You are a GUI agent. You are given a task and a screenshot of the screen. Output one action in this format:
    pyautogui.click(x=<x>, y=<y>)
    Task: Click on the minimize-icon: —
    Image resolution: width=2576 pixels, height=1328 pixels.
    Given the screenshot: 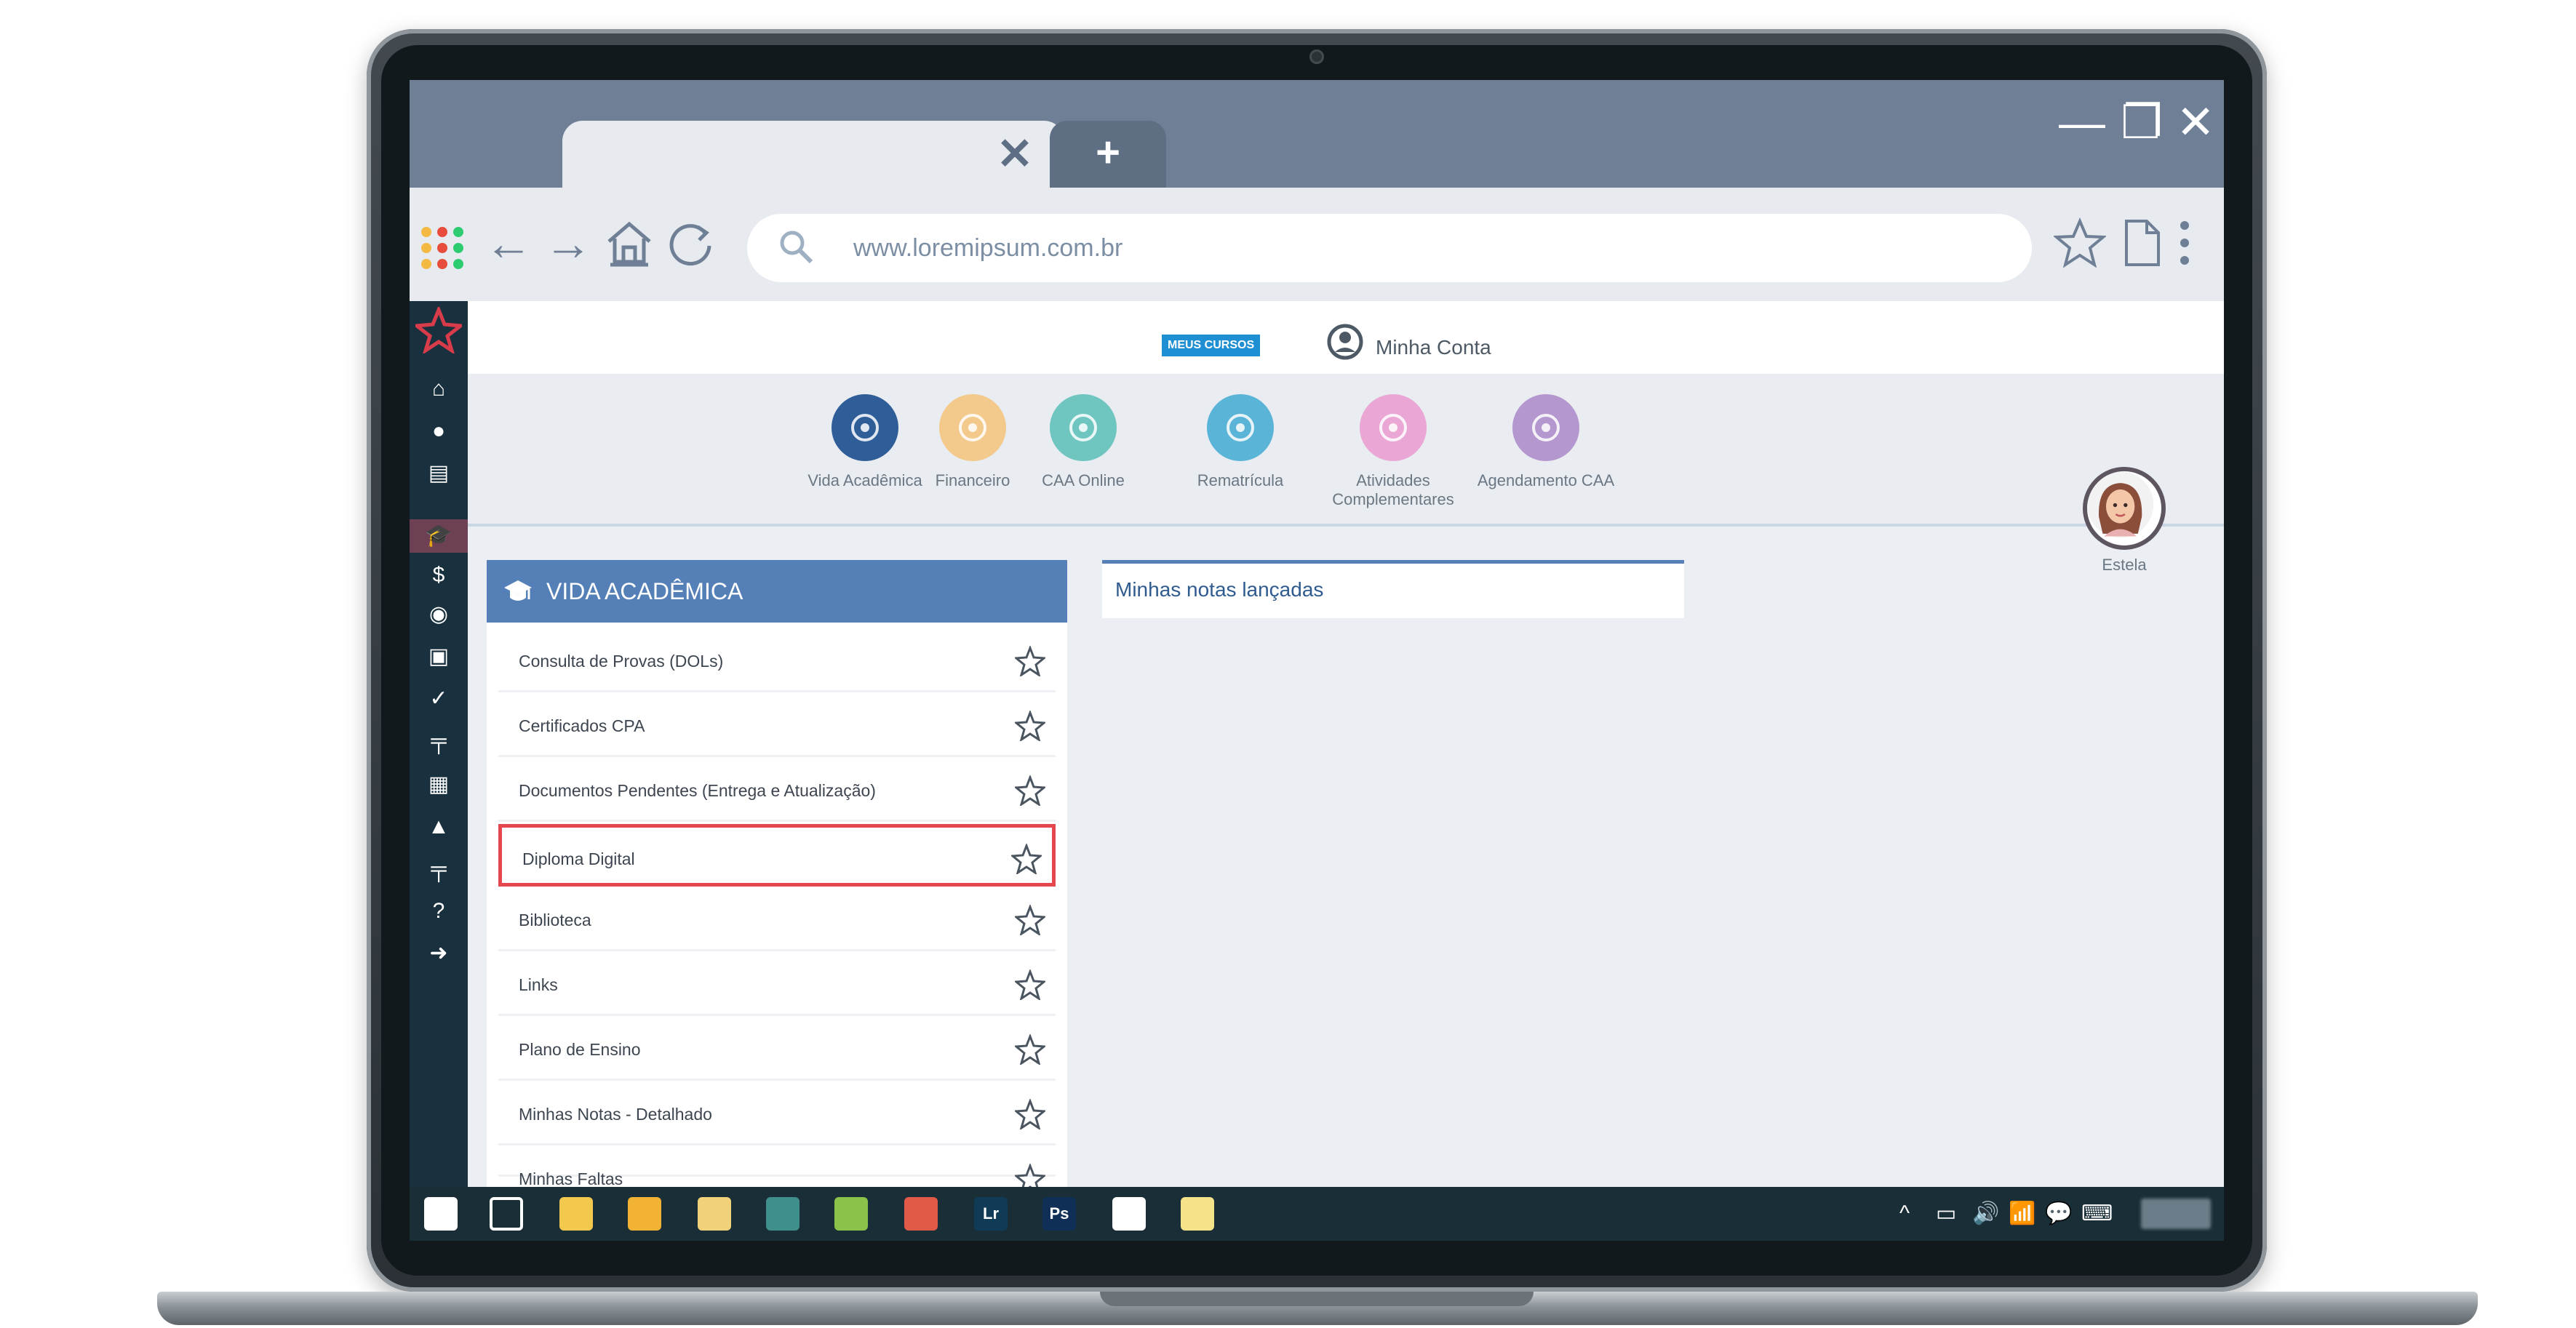 What is the action you would take?
    pyautogui.click(x=2082, y=122)
    